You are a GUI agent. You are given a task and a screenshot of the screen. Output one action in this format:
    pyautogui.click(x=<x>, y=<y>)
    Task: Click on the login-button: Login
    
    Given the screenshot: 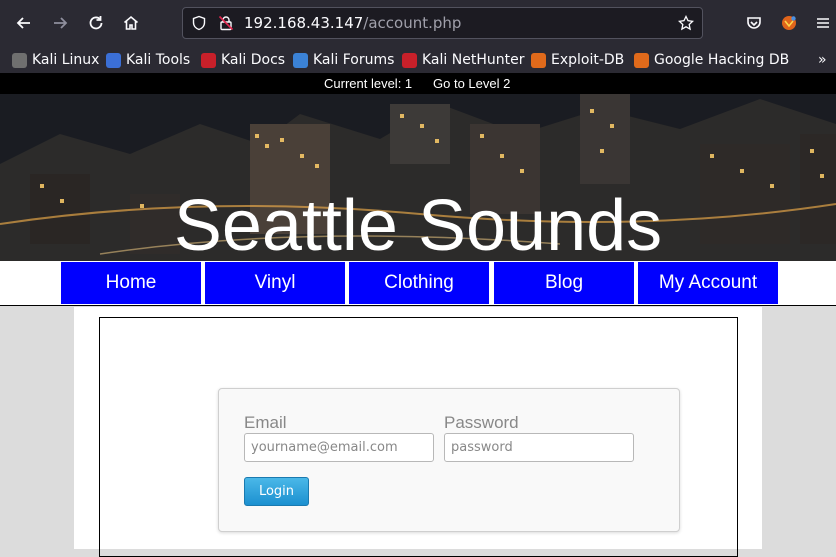 What is the action you would take?
    pyautogui.click(x=276, y=491)
    